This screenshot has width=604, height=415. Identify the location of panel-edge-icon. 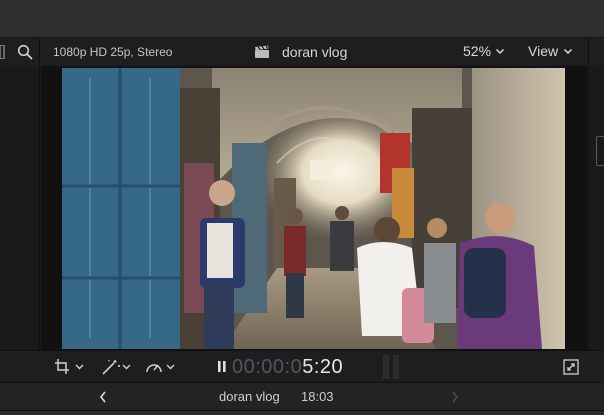
(2, 52).